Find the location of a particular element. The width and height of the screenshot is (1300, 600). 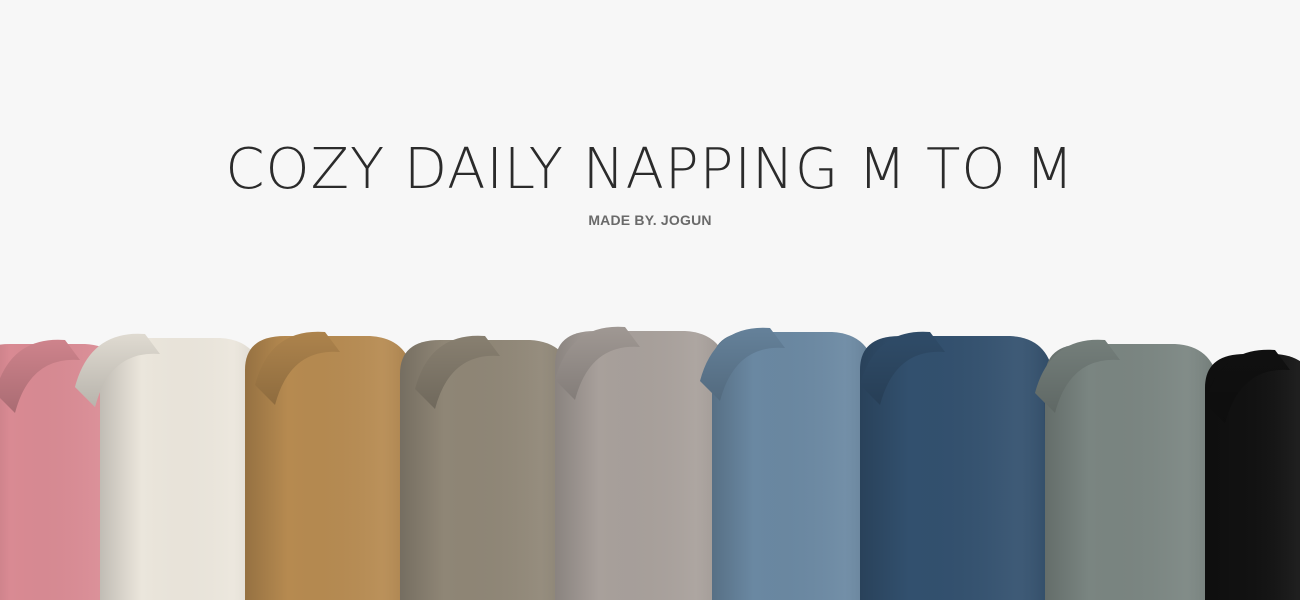

sweater-black is located at coordinates (1252, 474).